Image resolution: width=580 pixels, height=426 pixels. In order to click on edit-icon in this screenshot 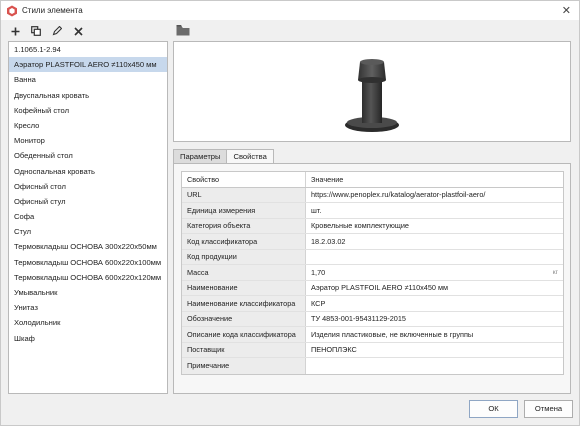, I will do `click(57, 31)`.